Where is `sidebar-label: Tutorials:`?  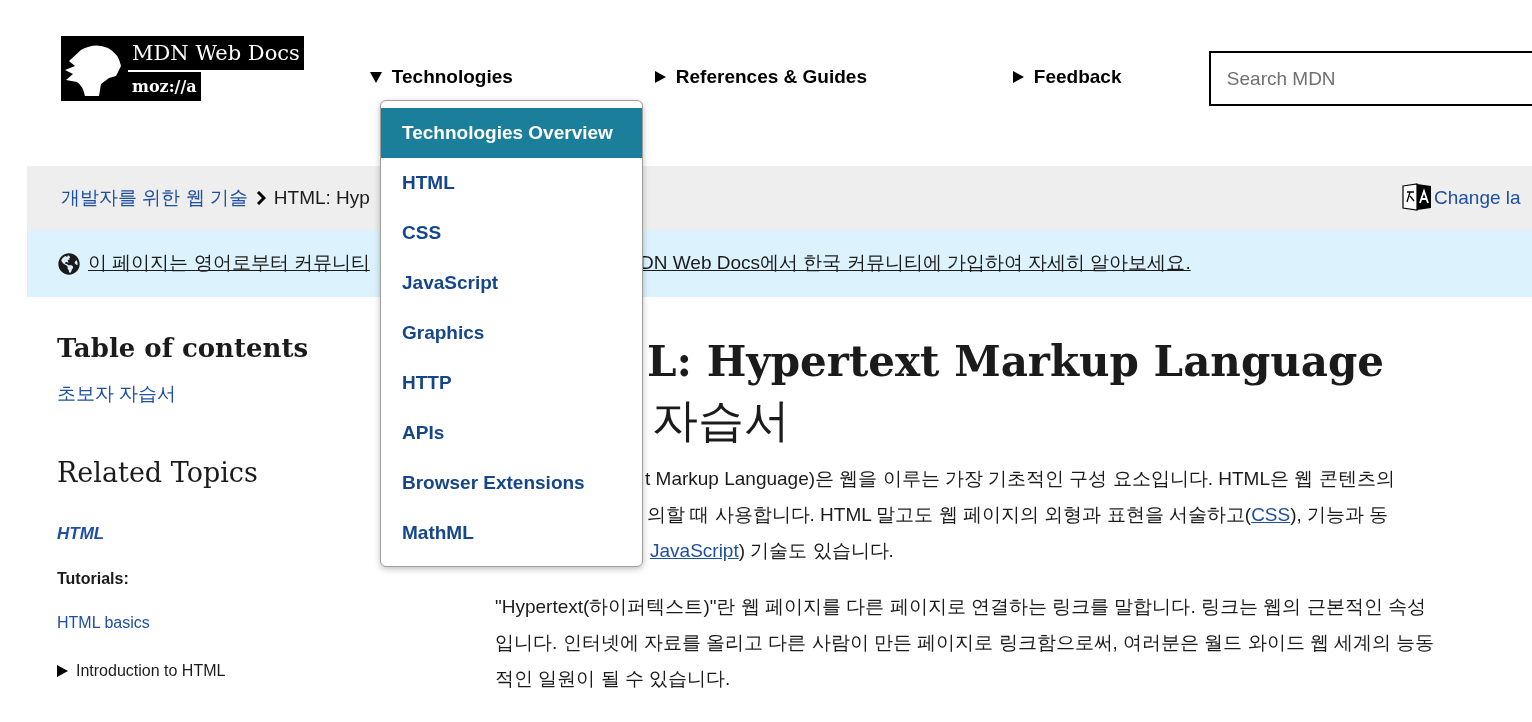 sidebar-label: Tutorials: is located at coordinates (93, 578).